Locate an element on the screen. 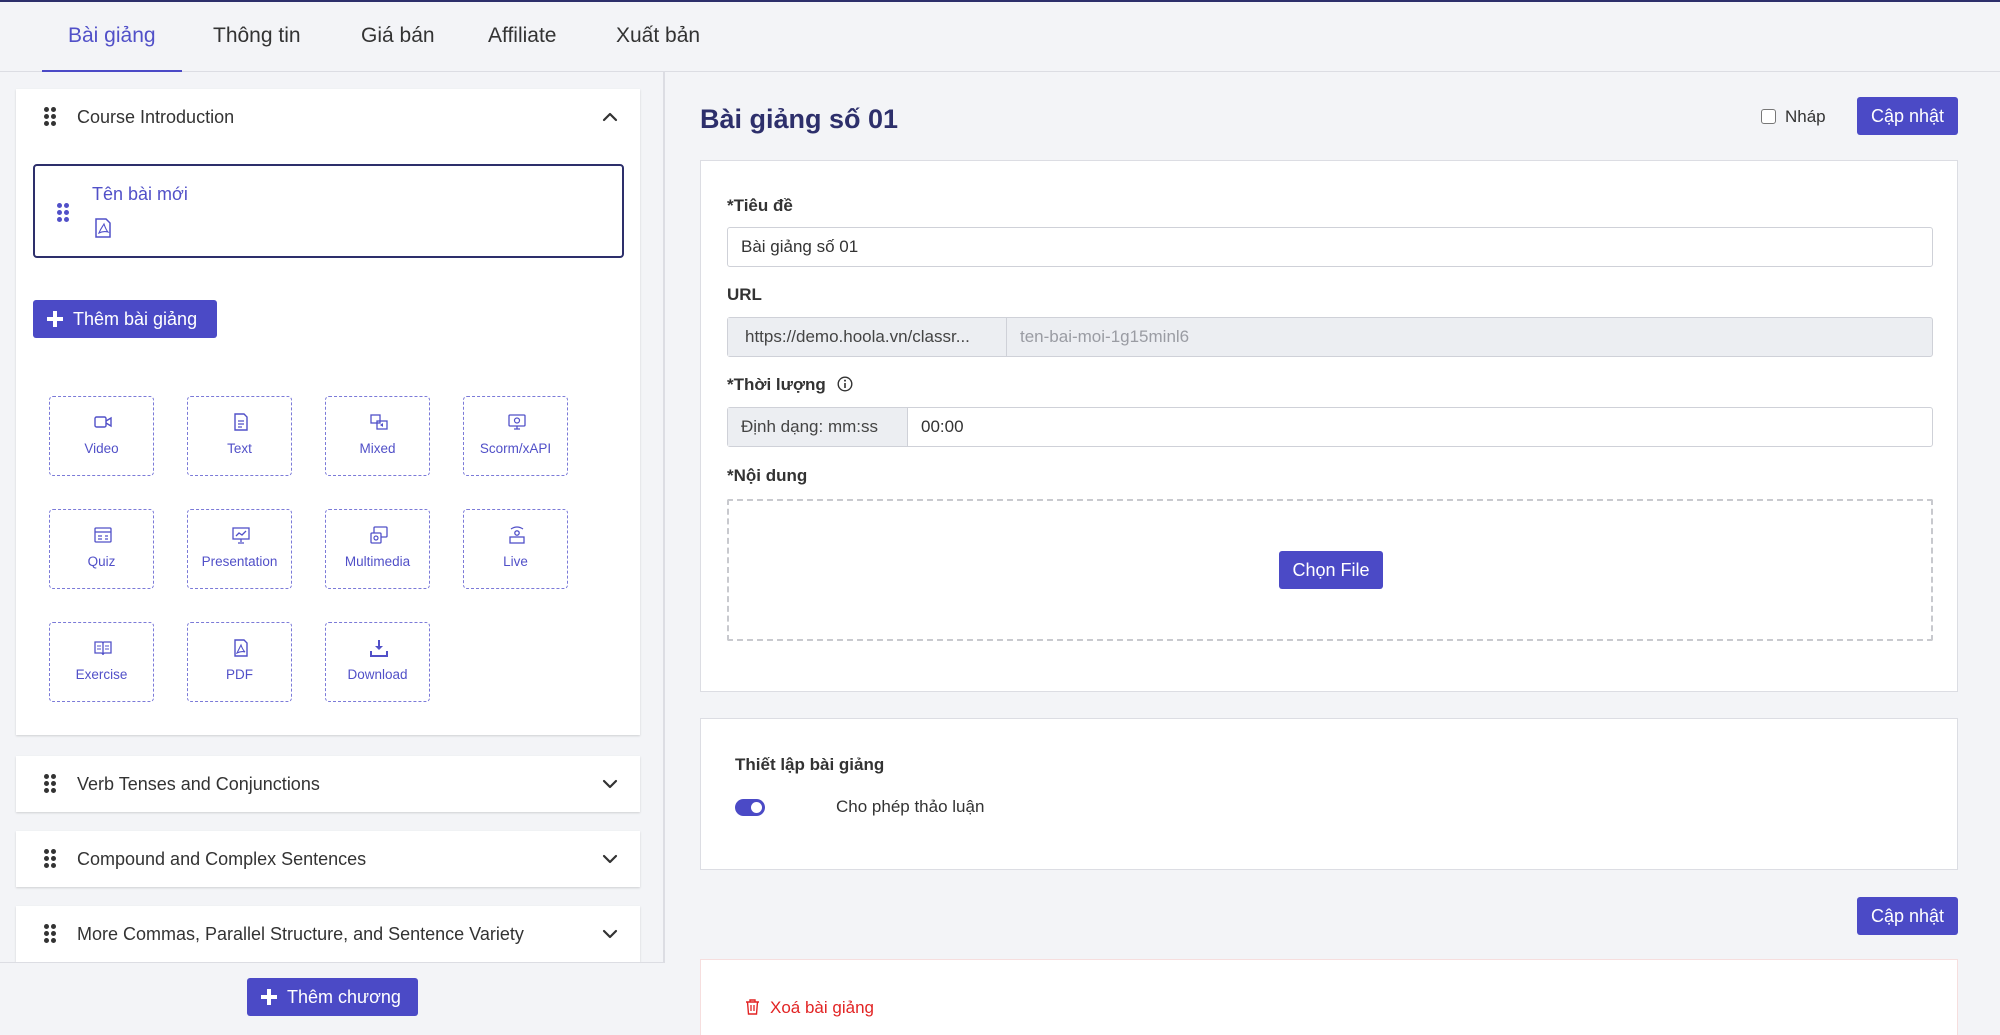 The width and height of the screenshot is (2000, 1035). choose-file-button: Chọn File is located at coordinates (1331, 570).